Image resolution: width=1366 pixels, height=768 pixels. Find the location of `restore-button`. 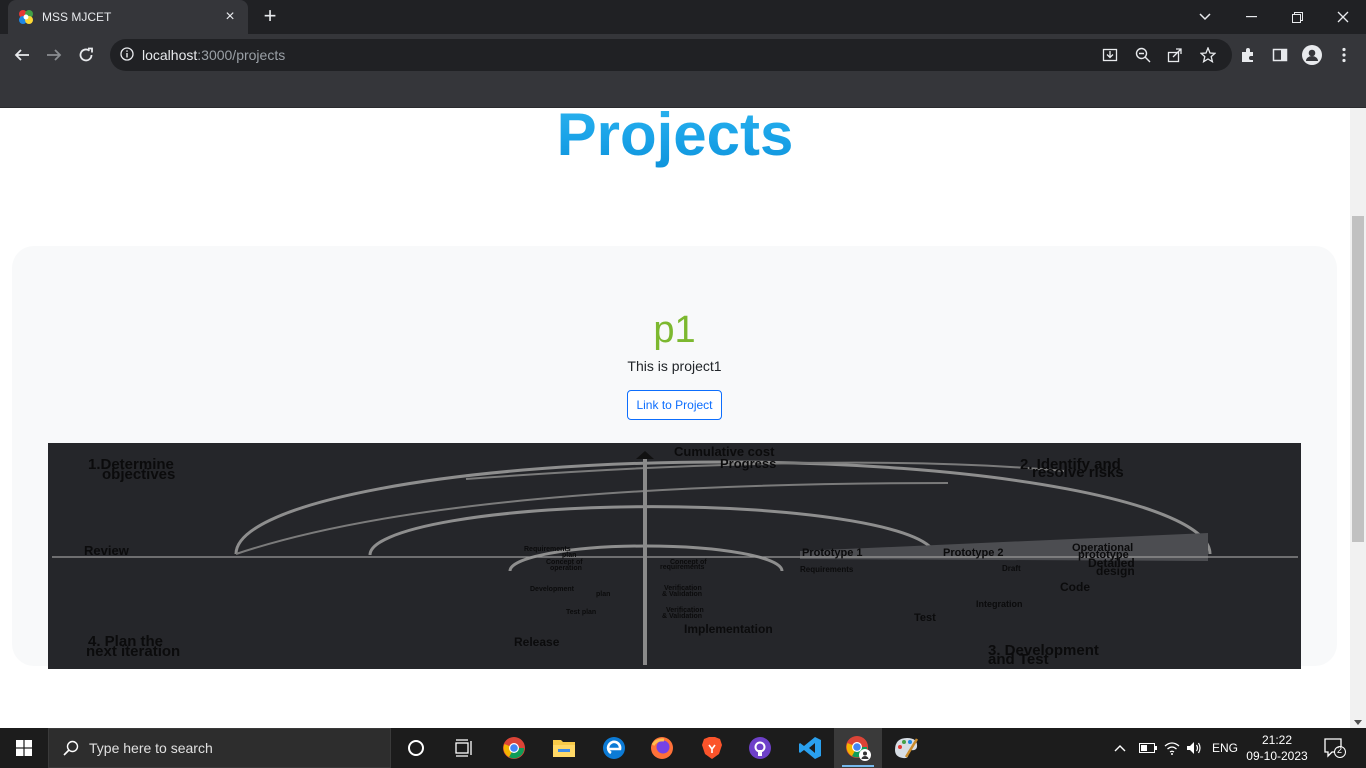

restore-button is located at coordinates (1297, 17).